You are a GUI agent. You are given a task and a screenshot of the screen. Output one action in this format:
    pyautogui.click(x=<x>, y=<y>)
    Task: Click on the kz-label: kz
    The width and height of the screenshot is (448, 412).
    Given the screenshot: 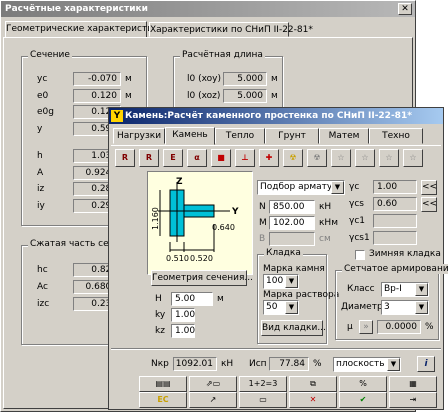 What is the action you would take?
    pyautogui.click(x=160, y=331)
    